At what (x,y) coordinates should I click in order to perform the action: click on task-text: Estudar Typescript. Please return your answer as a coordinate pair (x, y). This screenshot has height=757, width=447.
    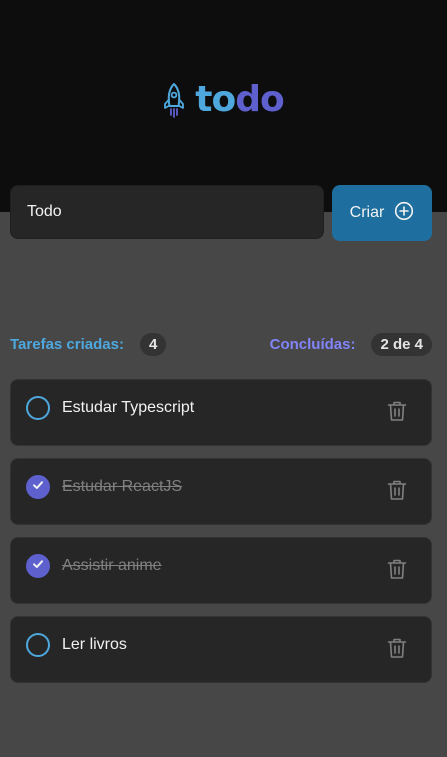
    Looking at the image, I should click on (128, 407).